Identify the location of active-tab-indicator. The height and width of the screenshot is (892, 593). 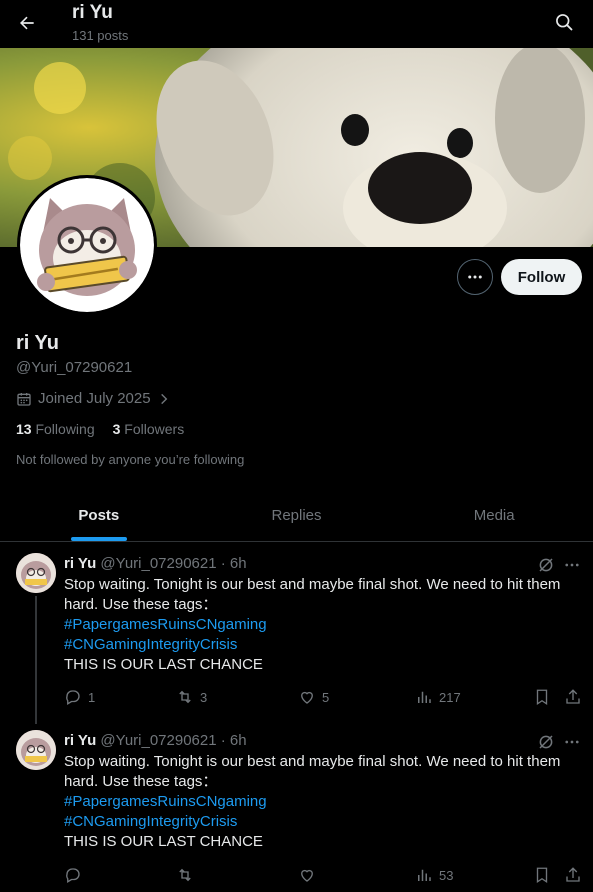
(98, 539).